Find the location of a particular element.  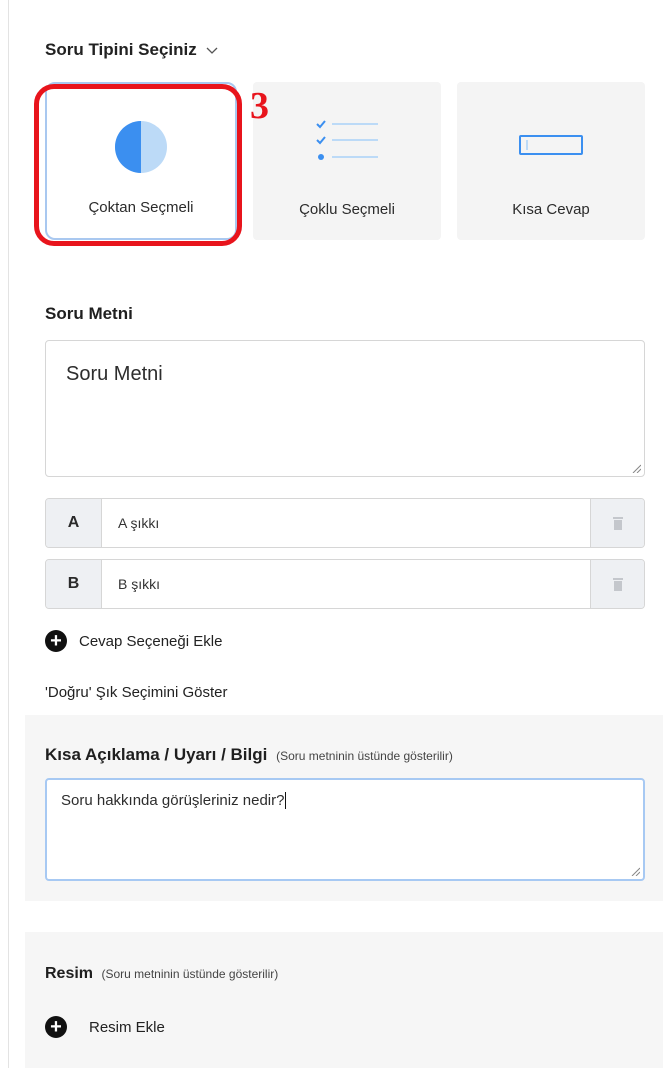

add-answer-button: + Cevap Seçeneği Ekle is located at coordinates (133, 641).